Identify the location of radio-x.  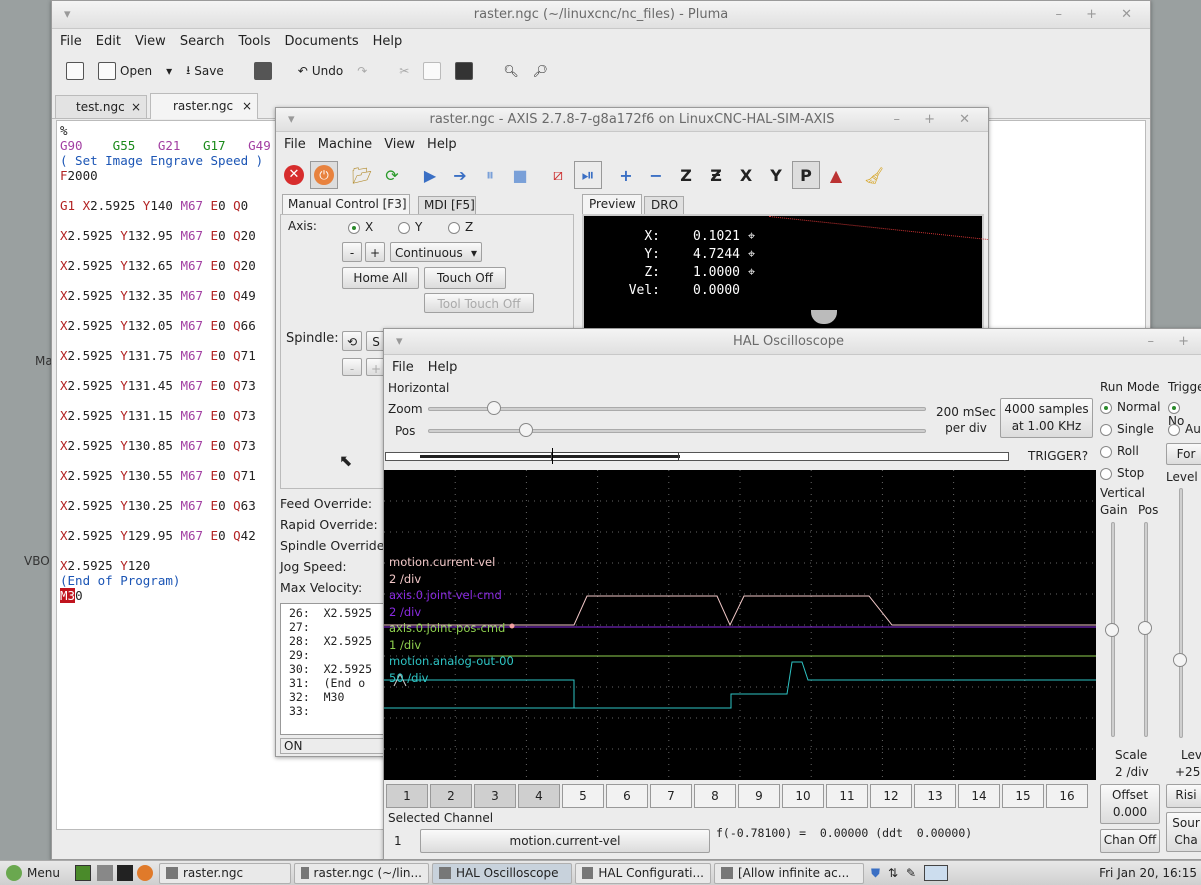
(354, 227).